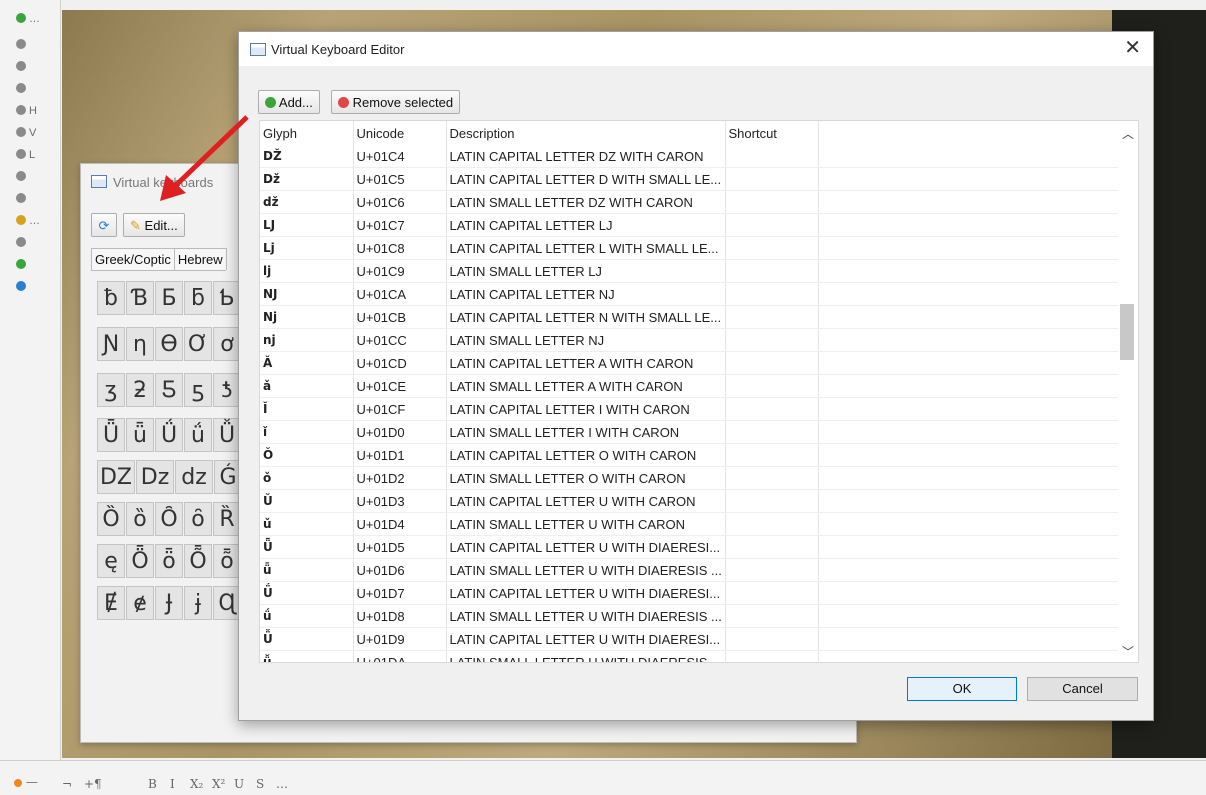  What do you see at coordinates (34, 133) in the screenshot?
I see `left-tool-link-v: V` at bounding box center [34, 133].